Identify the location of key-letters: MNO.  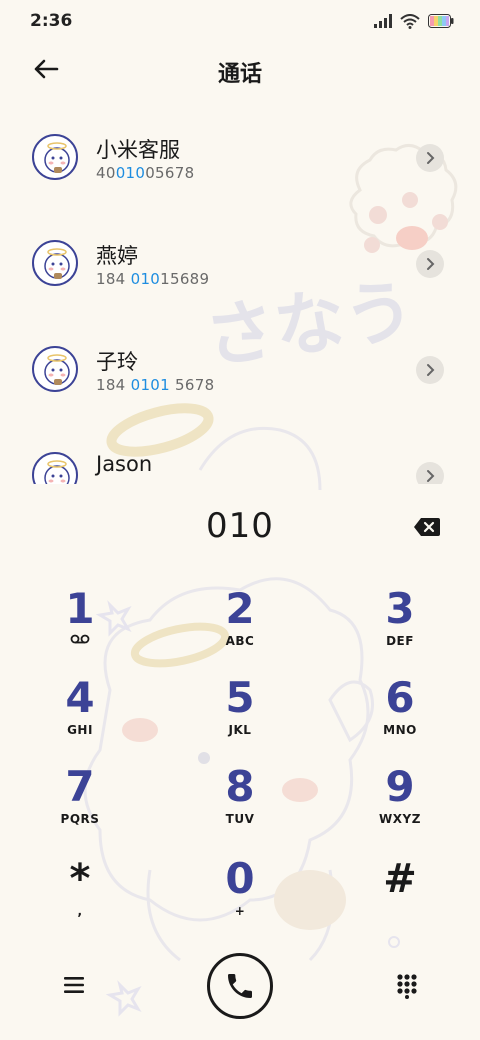
(400, 730).